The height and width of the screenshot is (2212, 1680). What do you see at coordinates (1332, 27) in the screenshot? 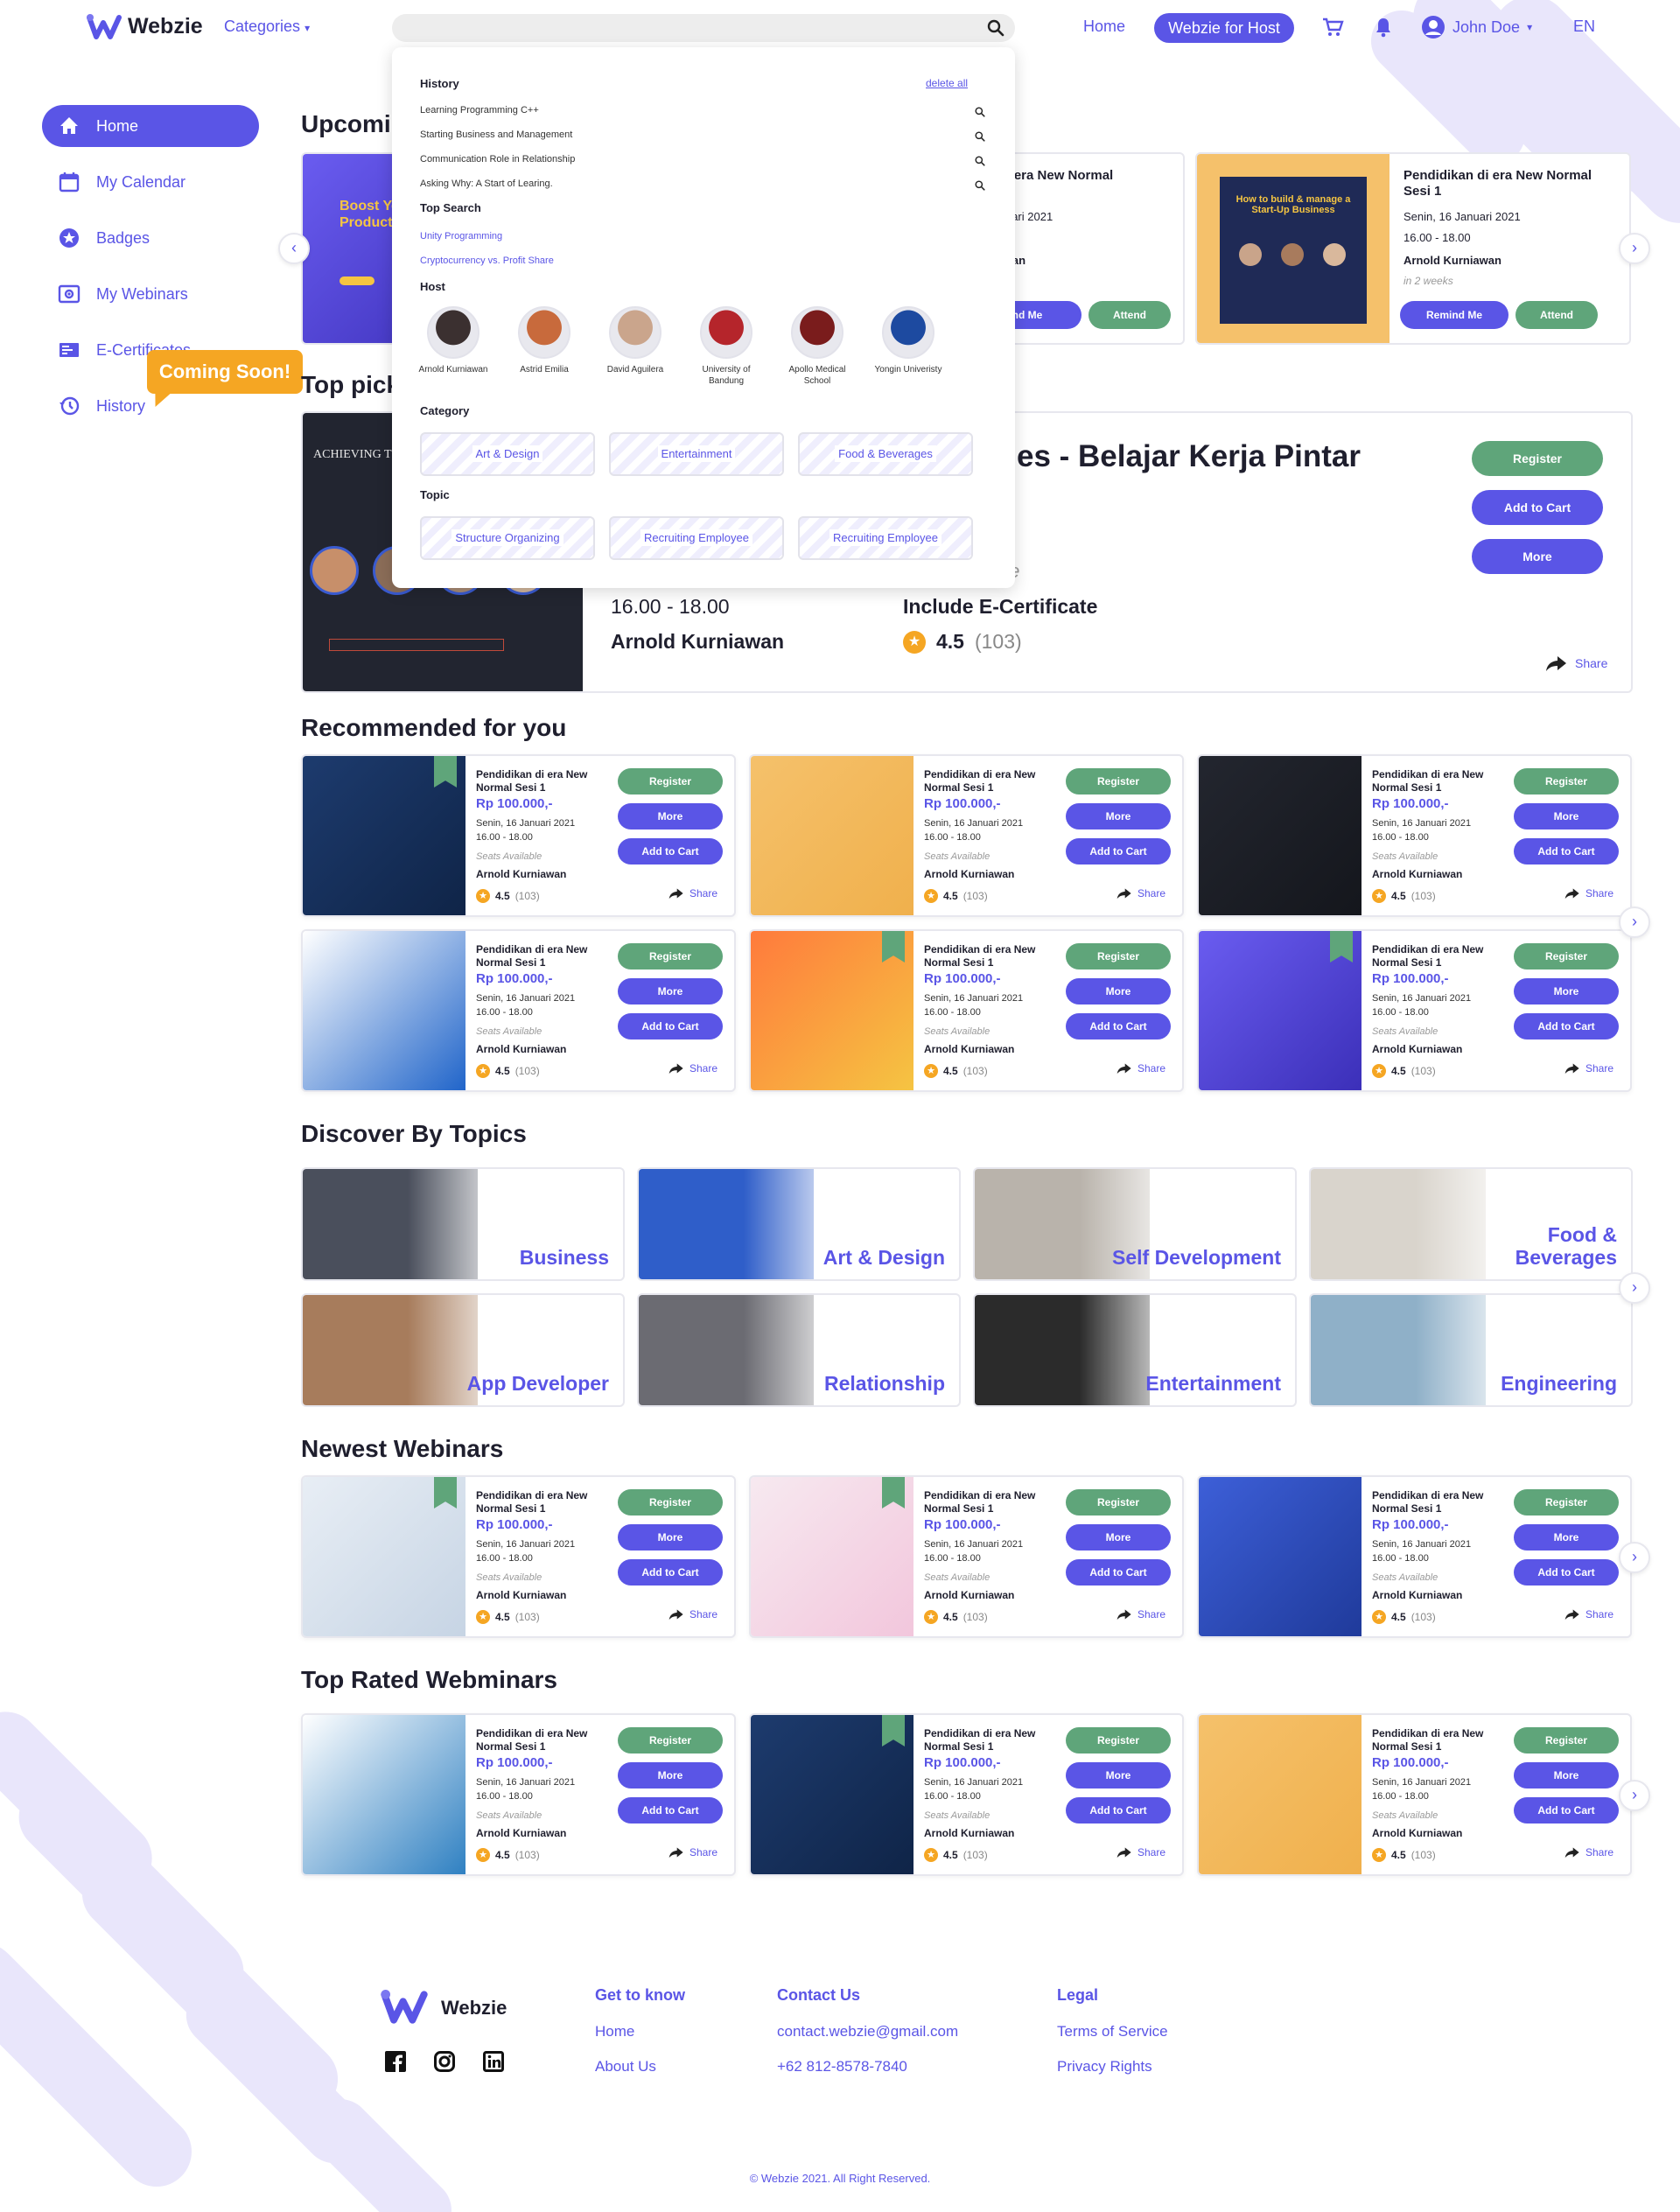
I see `cart-icon` at bounding box center [1332, 27].